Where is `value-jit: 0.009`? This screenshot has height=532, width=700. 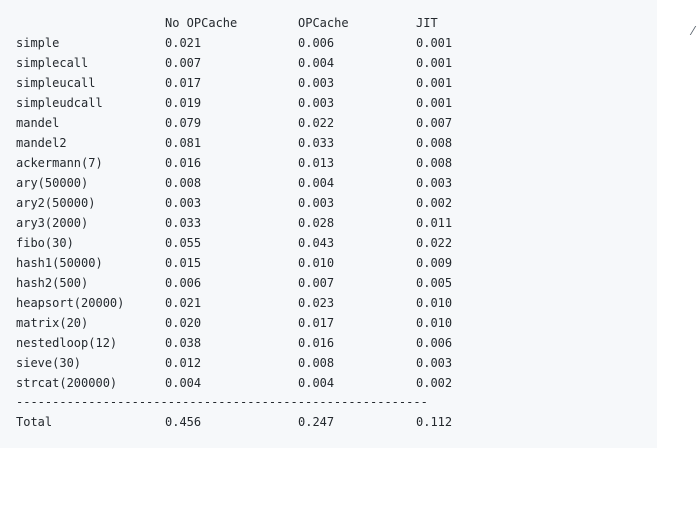 value-jit: 0.009 is located at coordinates (434, 263).